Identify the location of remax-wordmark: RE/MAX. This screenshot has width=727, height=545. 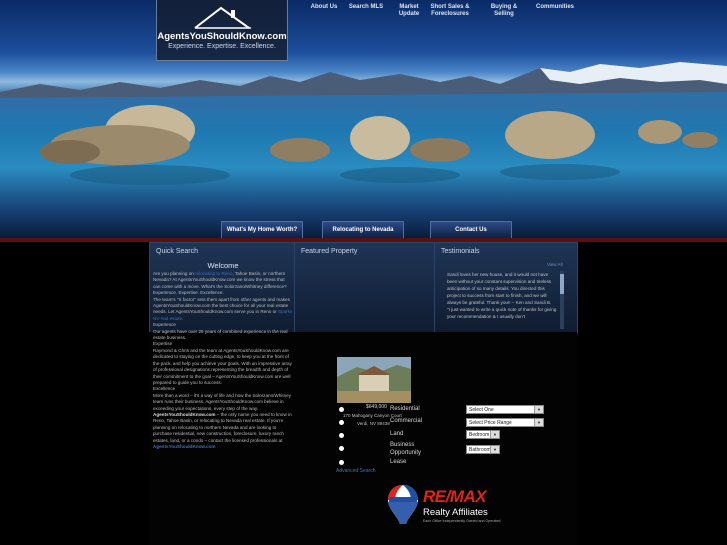
(455, 496).